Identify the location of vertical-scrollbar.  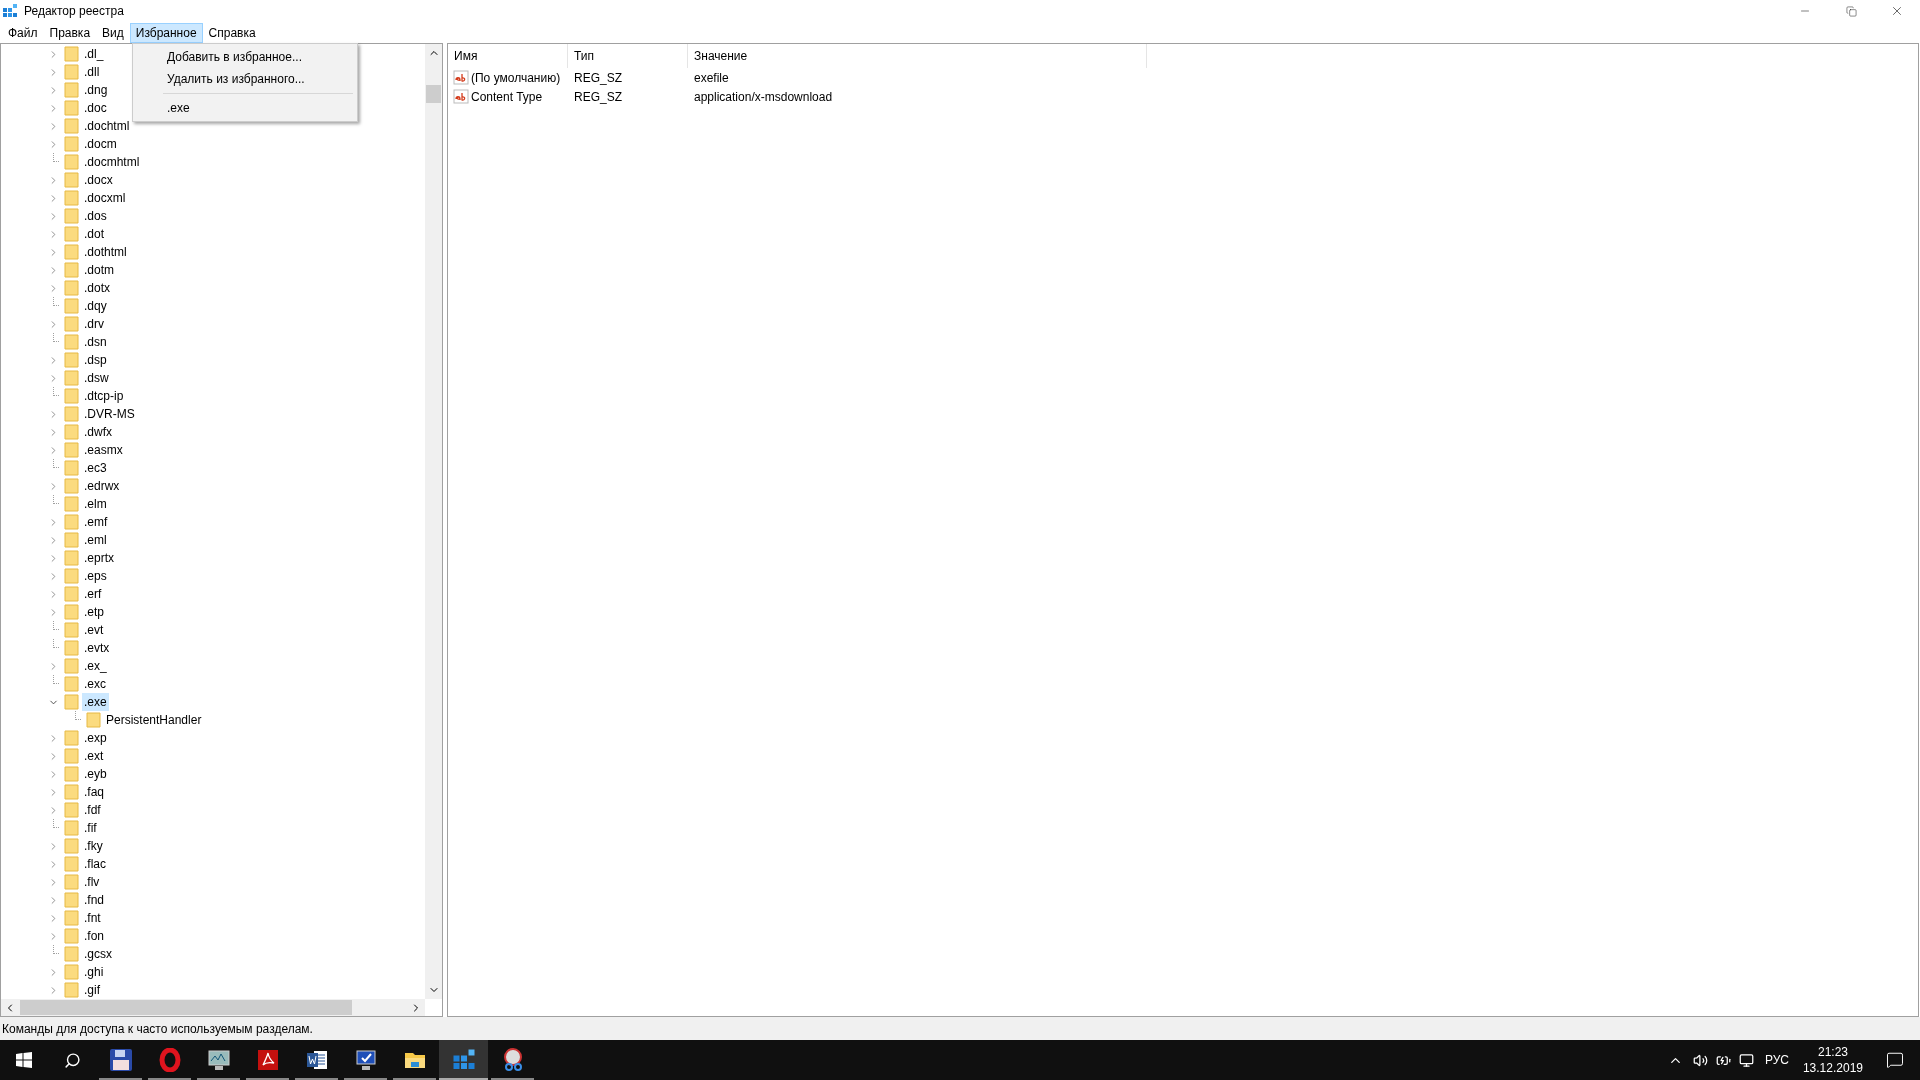
(433, 521).